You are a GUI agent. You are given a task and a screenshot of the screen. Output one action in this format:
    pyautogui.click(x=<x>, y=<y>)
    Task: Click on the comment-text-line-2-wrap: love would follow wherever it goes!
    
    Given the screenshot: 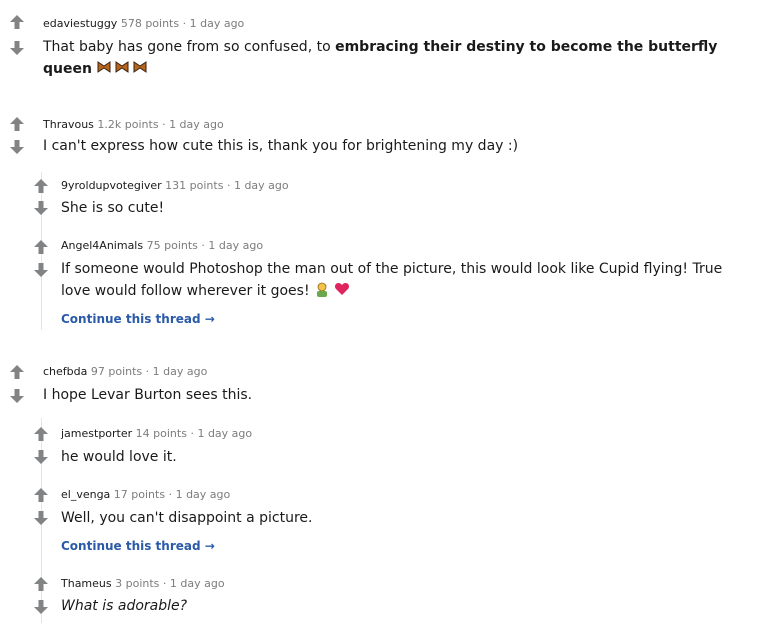 What is the action you would take?
    pyautogui.click(x=406, y=292)
    